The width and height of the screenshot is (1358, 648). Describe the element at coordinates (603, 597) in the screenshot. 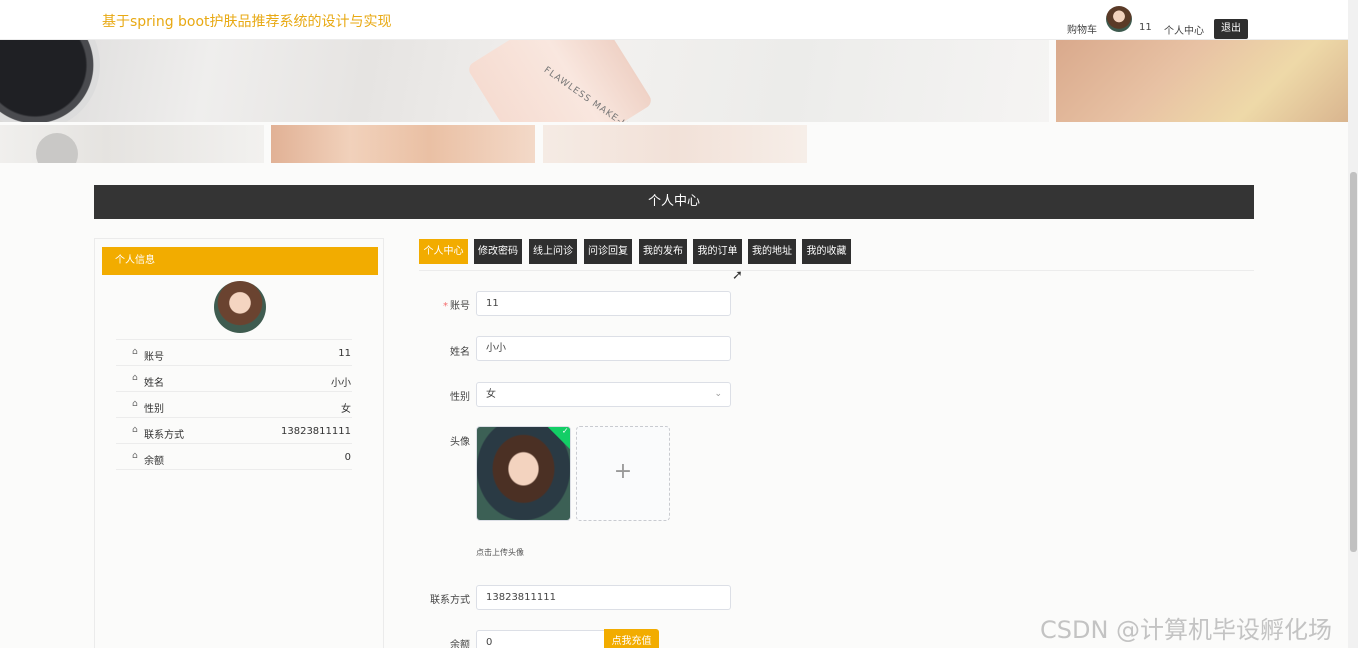

I see `phone-field: 13823811111` at that location.